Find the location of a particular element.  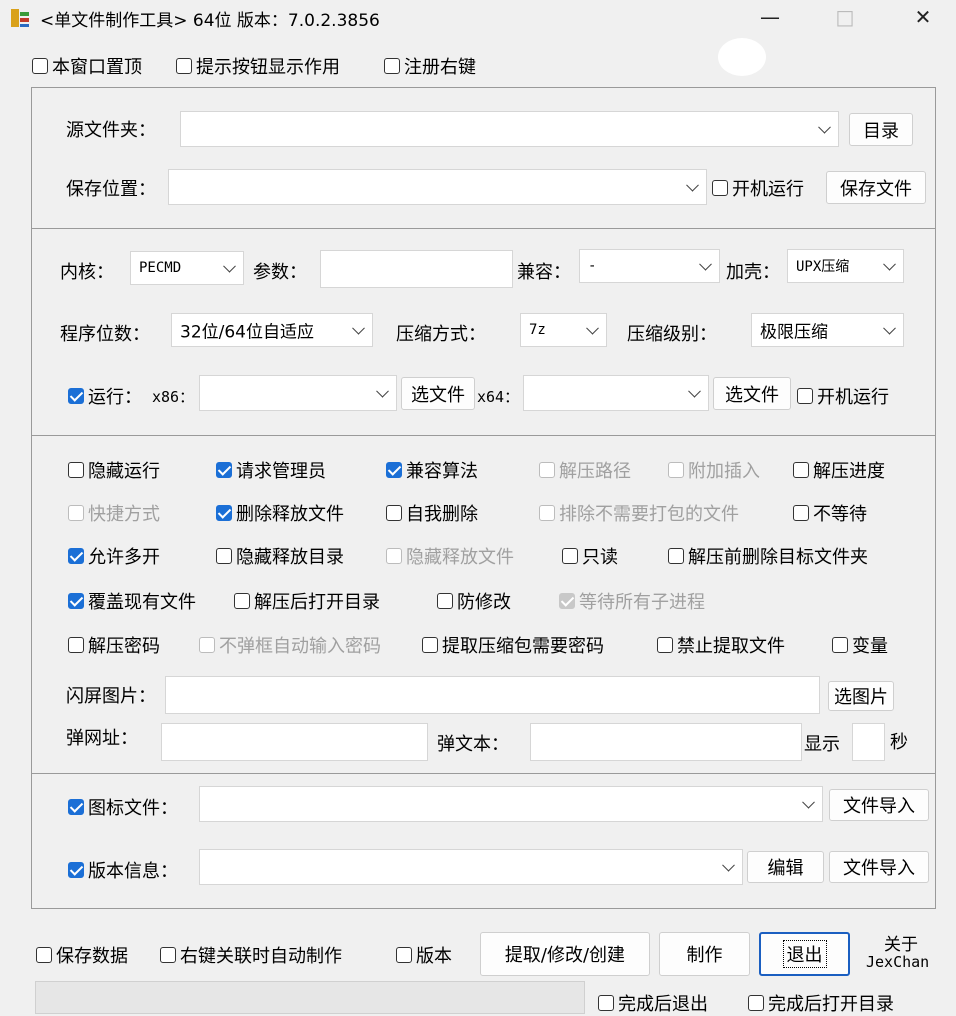

close-button: ✕ is located at coordinates (923, 18).